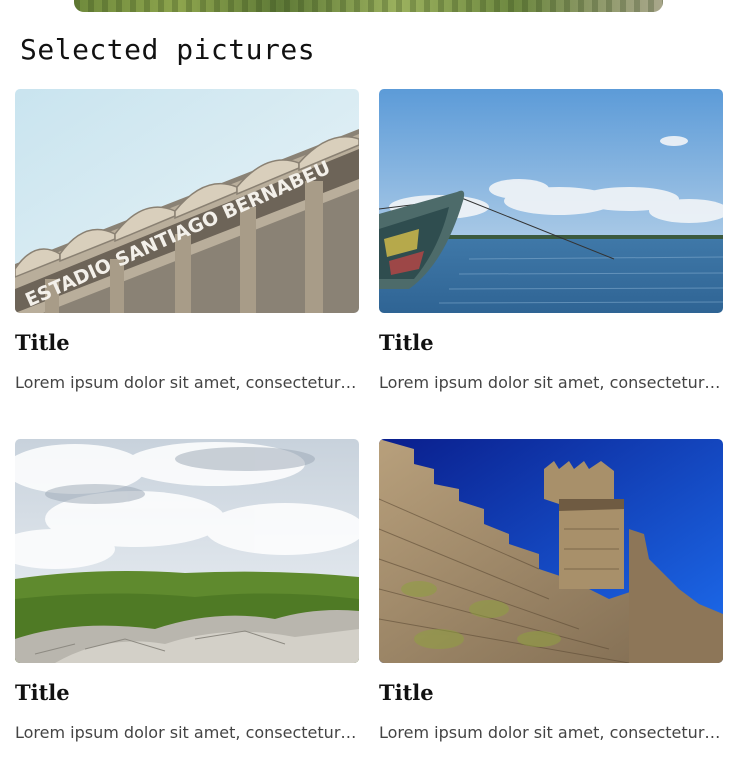 This screenshot has width=737, height=780. Describe the element at coordinates (168, 49) in the screenshot. I see `section-title: Selected pictures` at that location.